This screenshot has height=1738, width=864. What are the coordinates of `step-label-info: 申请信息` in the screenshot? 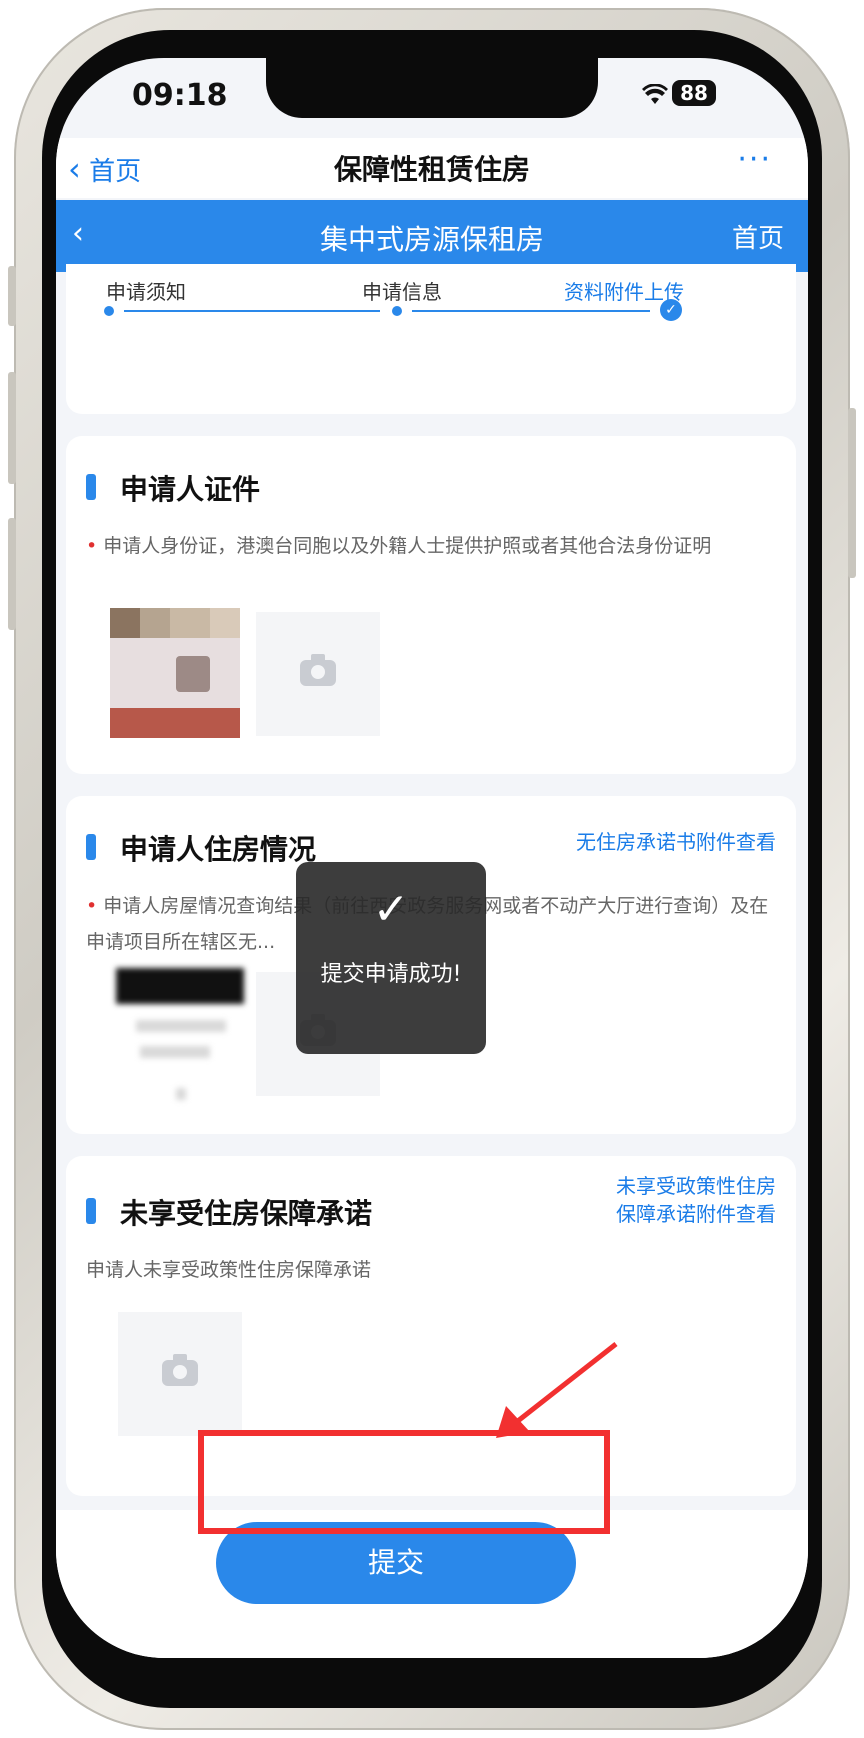 It's located at (402, 292).